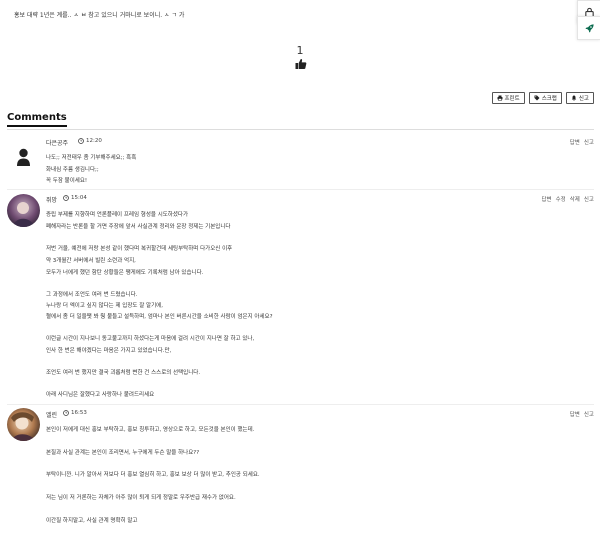 The image size is (600, 534). I want to click on comment-line: 꼭 두잠 불이세요!, so click(67, 181).